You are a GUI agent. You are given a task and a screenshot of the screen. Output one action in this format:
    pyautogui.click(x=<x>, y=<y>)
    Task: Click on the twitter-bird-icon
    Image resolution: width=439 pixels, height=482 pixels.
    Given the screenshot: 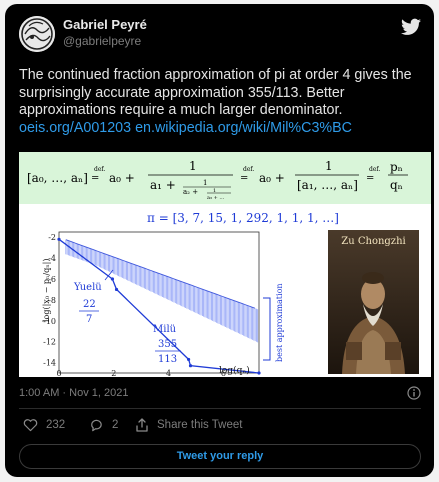 What is the action you would take?
    pyautogui.click(x=411, y=27)
    